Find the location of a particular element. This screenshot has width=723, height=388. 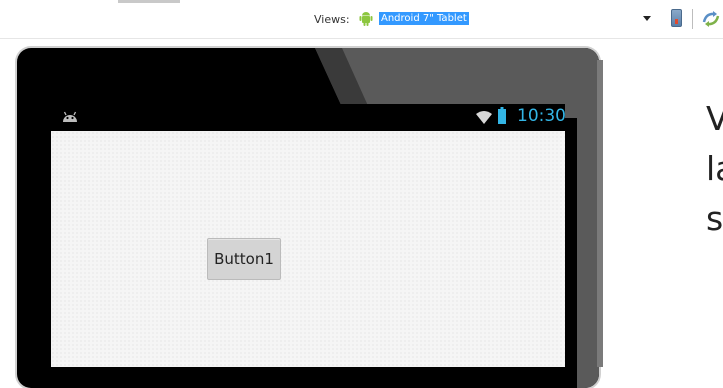

slide-text-line-3: s is located at coordinates (714, 218).